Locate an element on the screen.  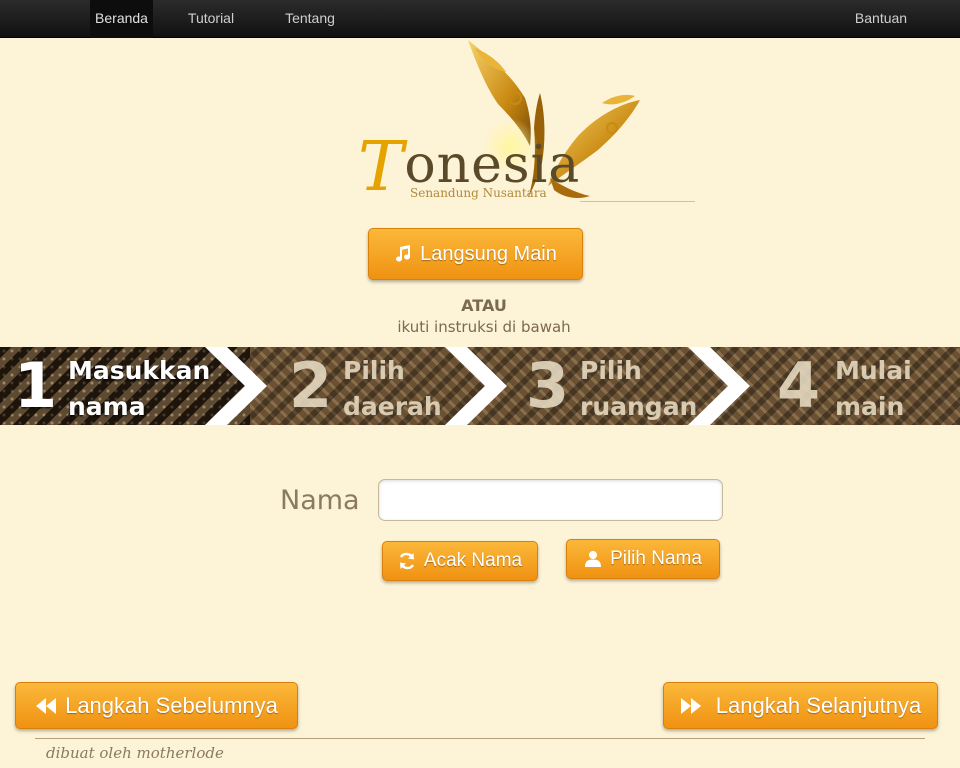
nav-bantuan: Bantuan is located at coordinates (881, 19).